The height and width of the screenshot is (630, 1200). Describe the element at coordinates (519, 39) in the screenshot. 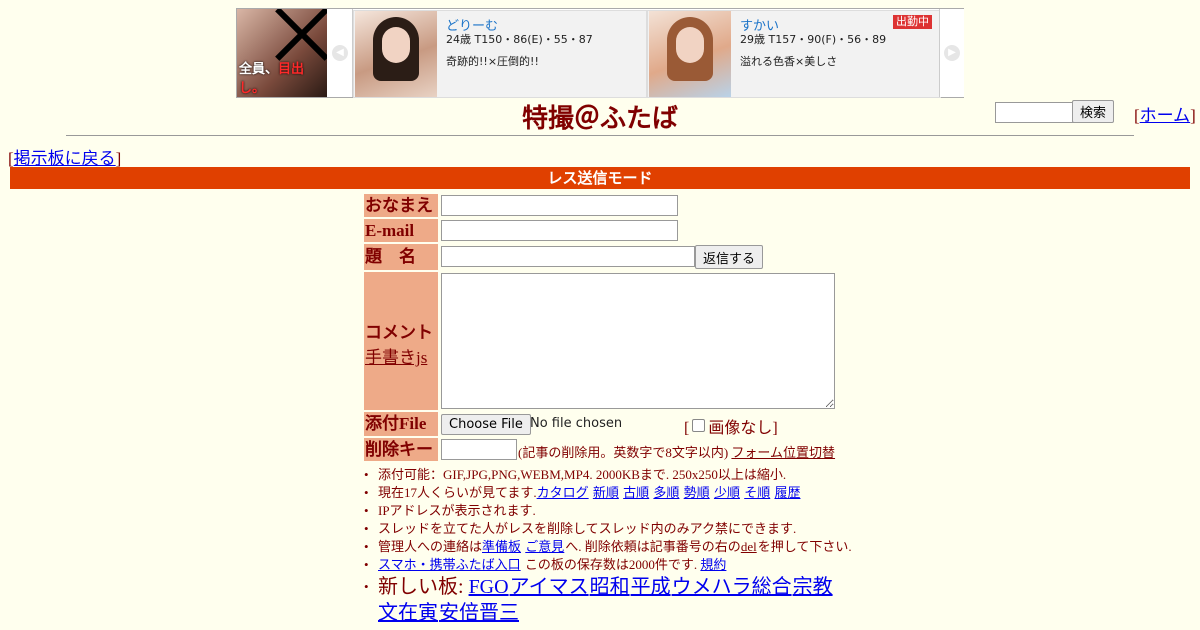

I see `profile-spec: 24歳 T150・86(E)・55・87` at that location.